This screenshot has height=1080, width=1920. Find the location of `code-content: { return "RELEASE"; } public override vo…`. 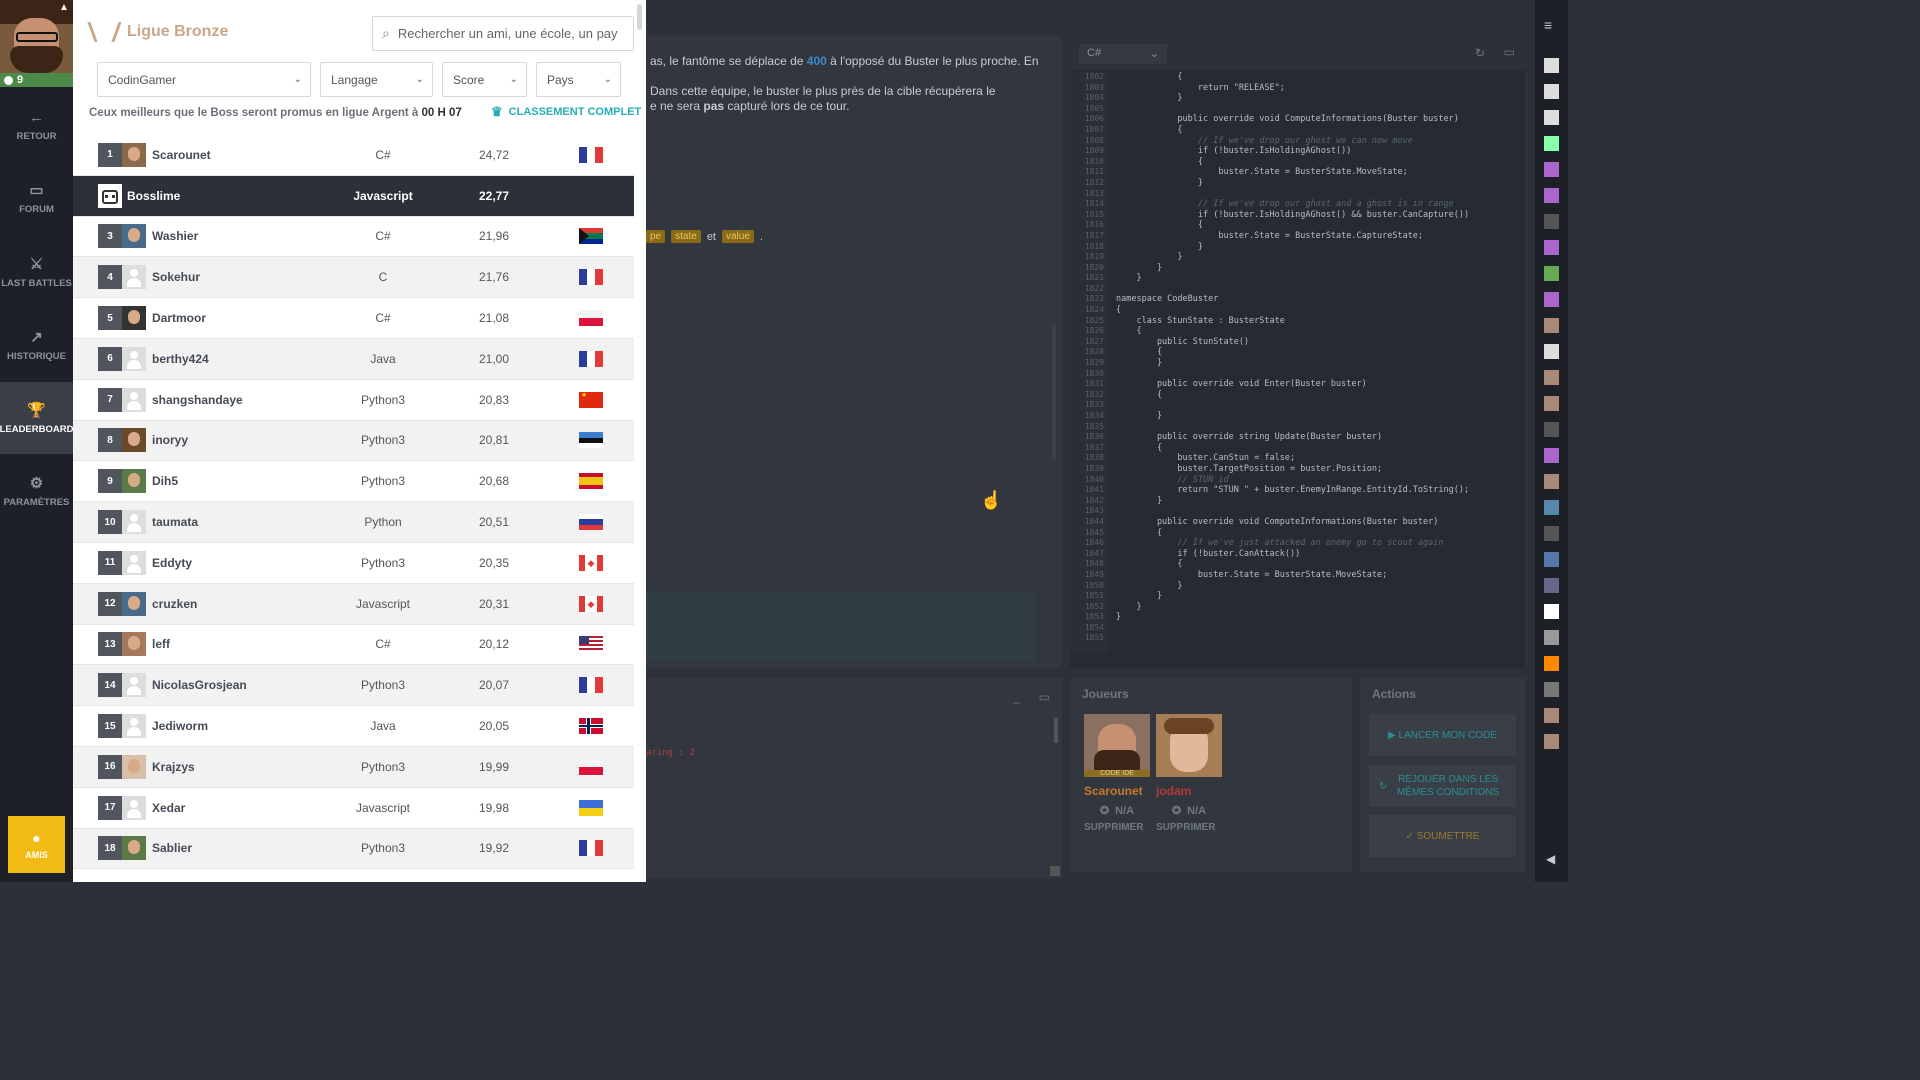

code-content: { return "RELEASE"; } public override vo… is located at coordinates (1316, 358).